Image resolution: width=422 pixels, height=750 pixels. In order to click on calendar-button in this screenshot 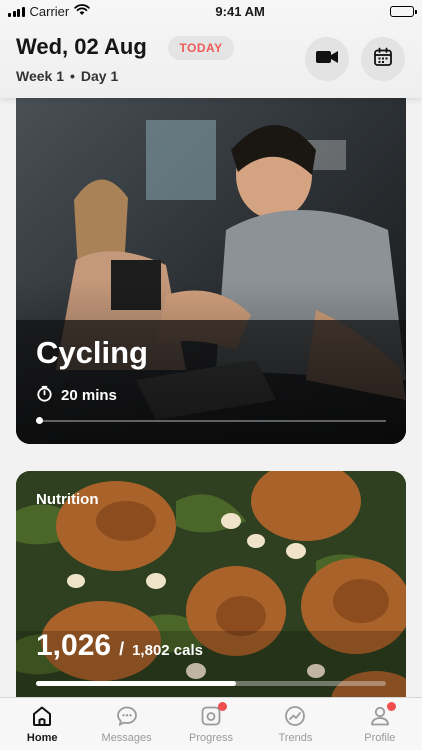, I will do `click(383, 59)`.